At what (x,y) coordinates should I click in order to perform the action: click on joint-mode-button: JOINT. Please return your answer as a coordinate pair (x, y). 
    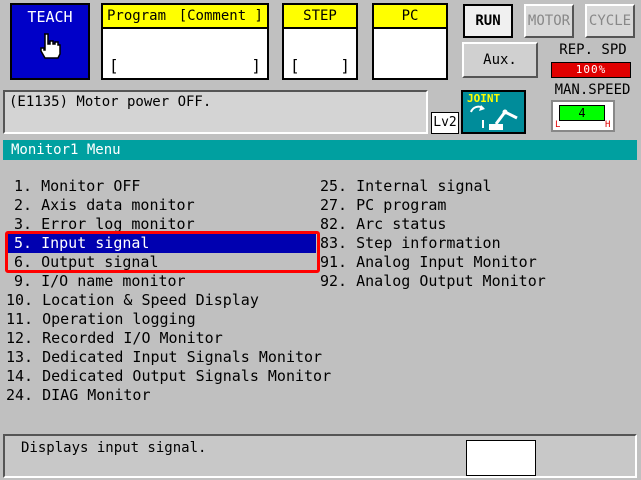
    Looking at the image, I should click on (493, 112).